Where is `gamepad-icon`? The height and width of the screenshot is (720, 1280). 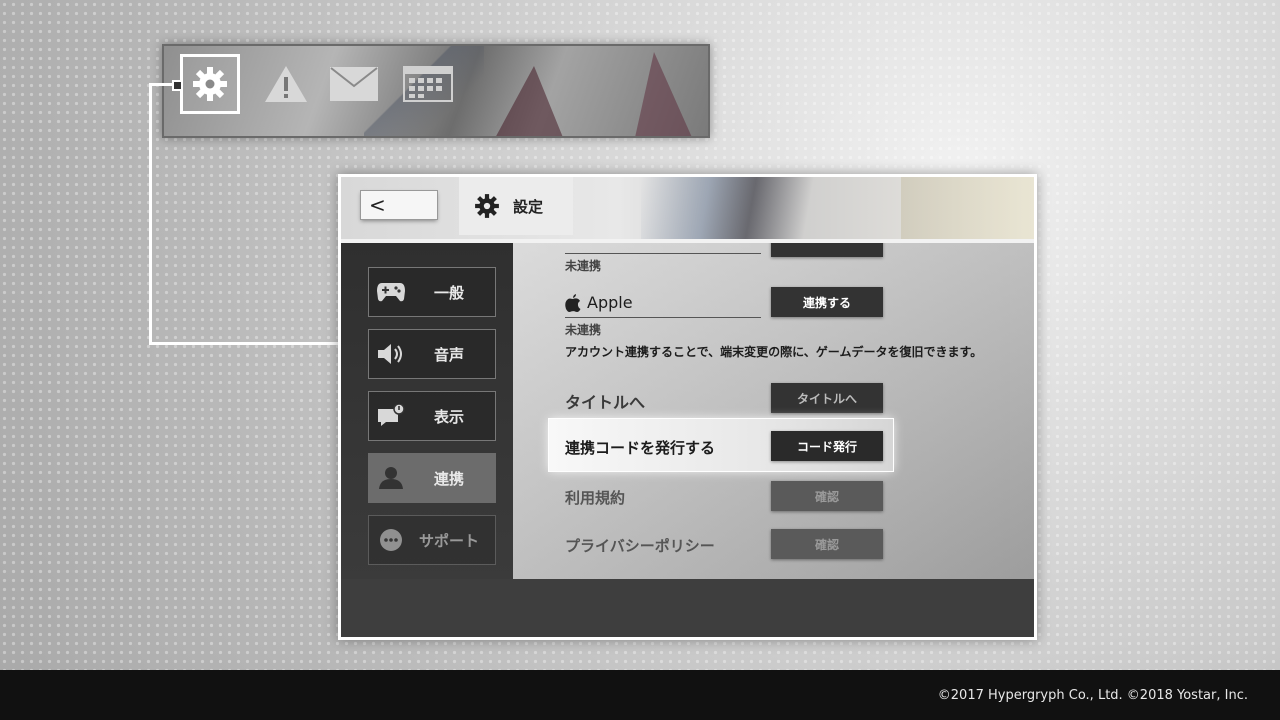 gamepad-icon is located at coordinates (391, 292).